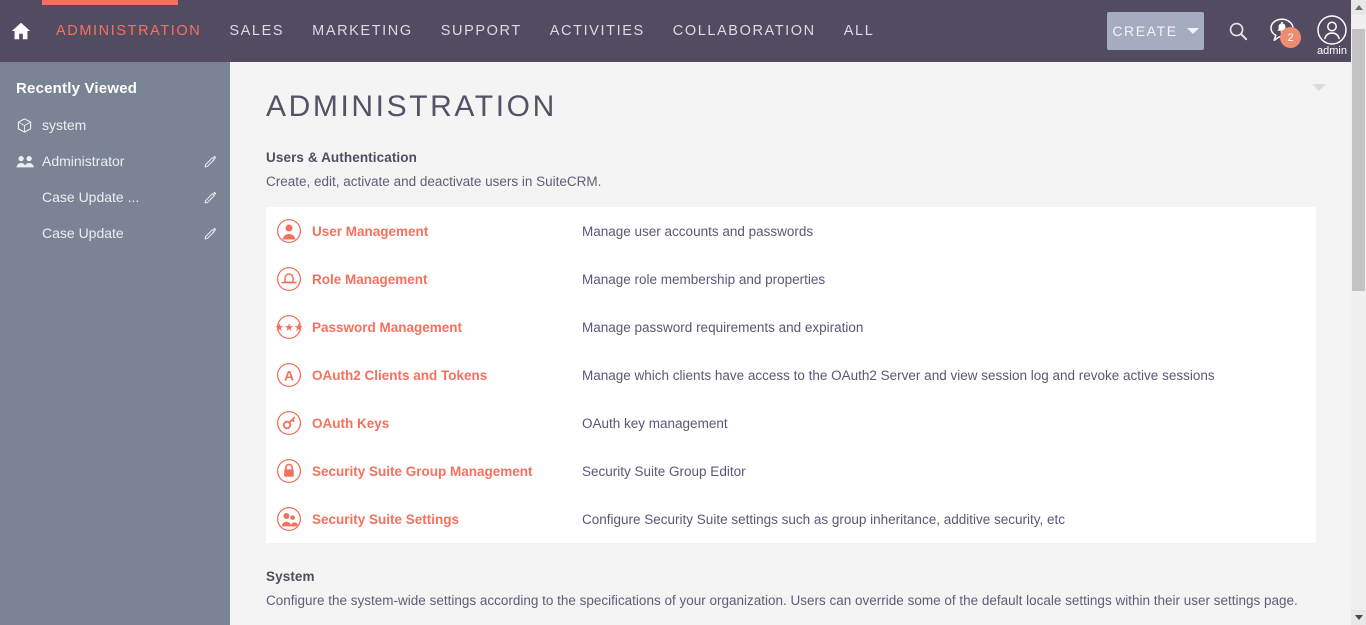  What do you see at coordinates (411, 106) in the screenshot?
I see `page-title: ADMINISTRATION` at bounding box center [411, 106].